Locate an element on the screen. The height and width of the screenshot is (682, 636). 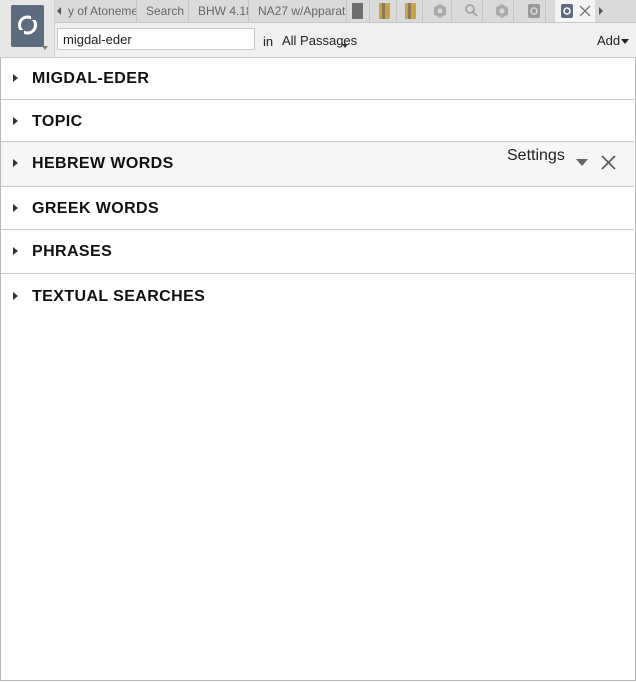
section-label: PHRASES is located at coordinates (72, 251).